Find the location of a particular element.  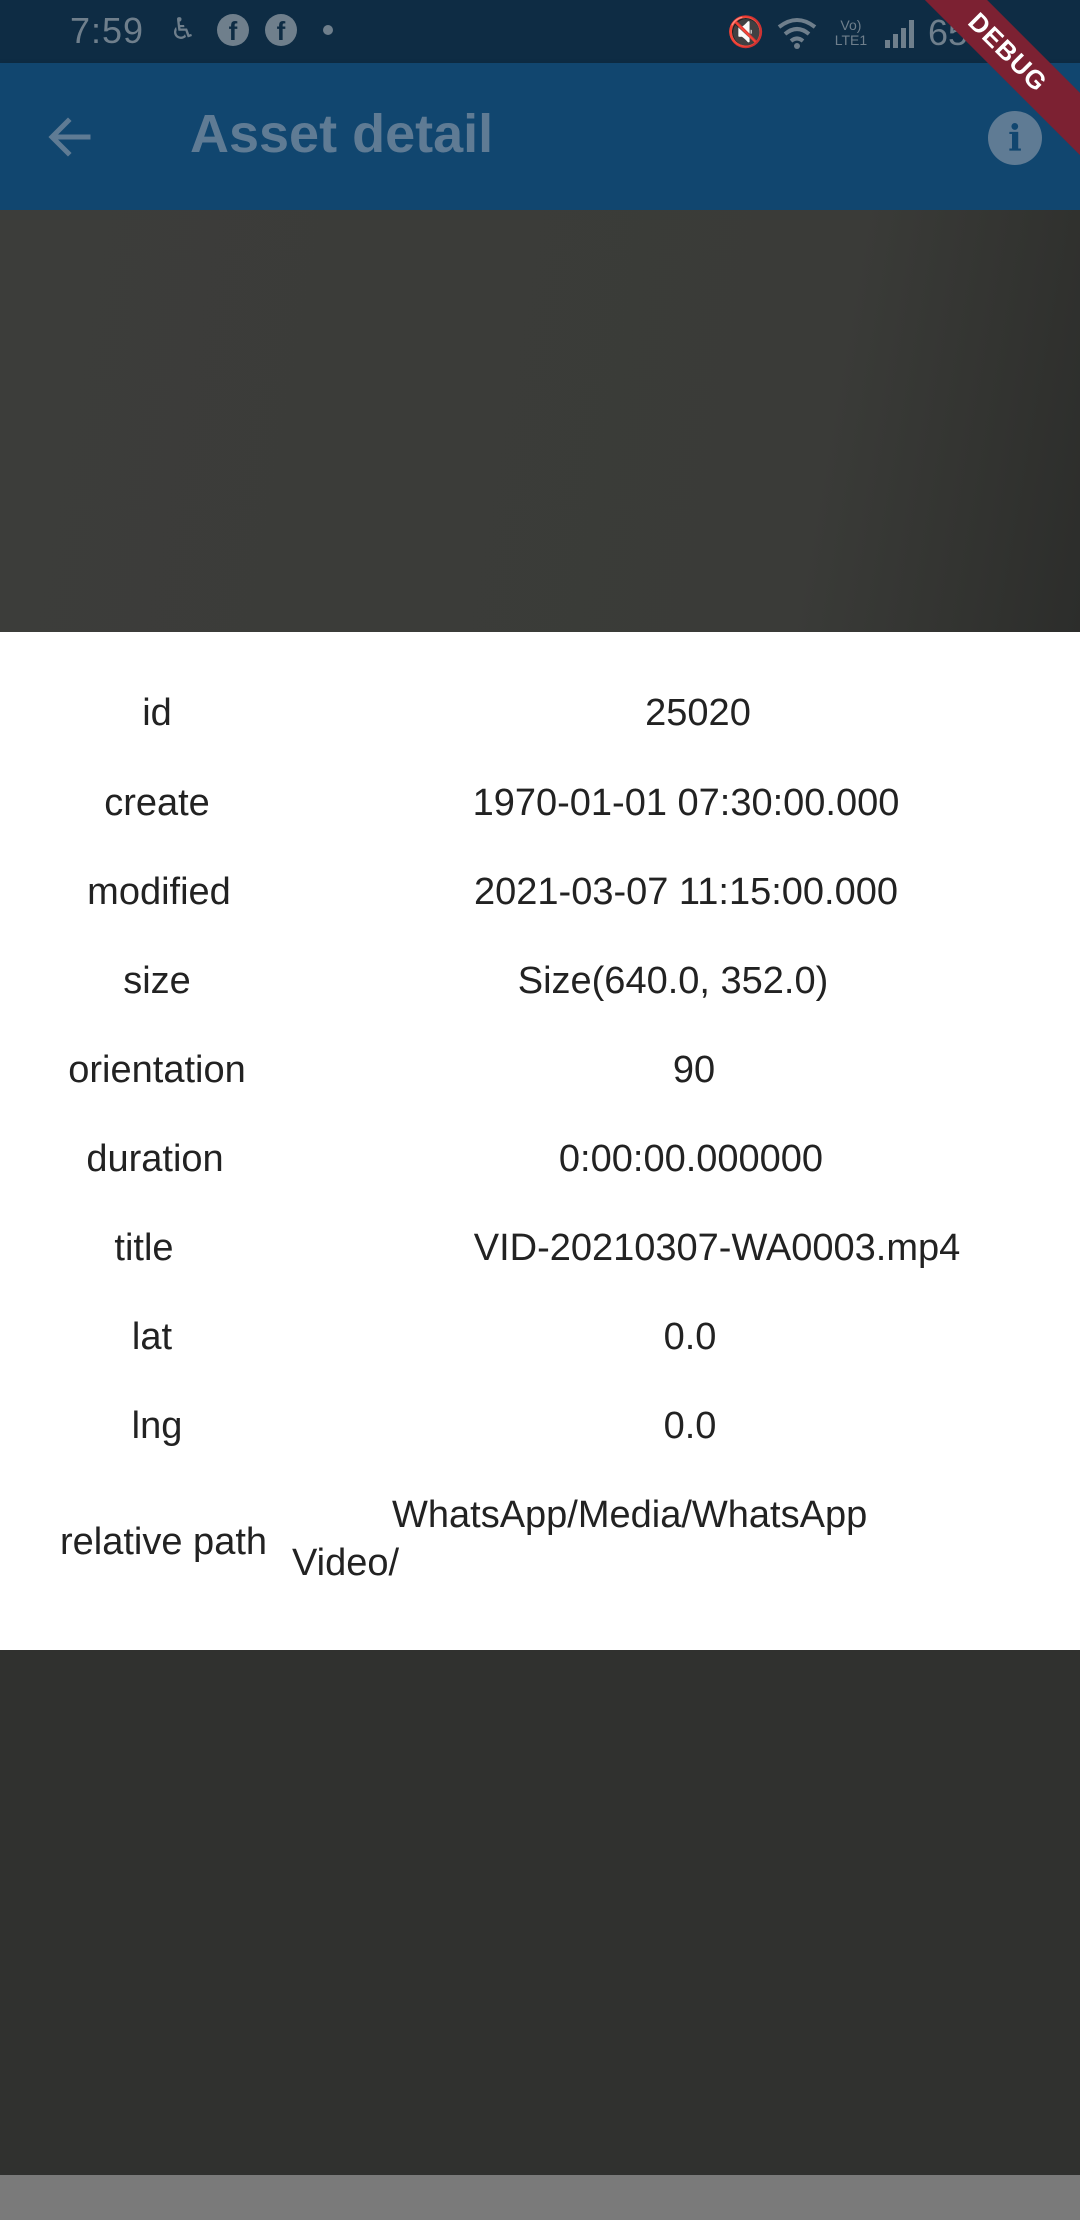

info-value: VID-20210307-WA0003.mp4 is located at coordinates (717, 1248).